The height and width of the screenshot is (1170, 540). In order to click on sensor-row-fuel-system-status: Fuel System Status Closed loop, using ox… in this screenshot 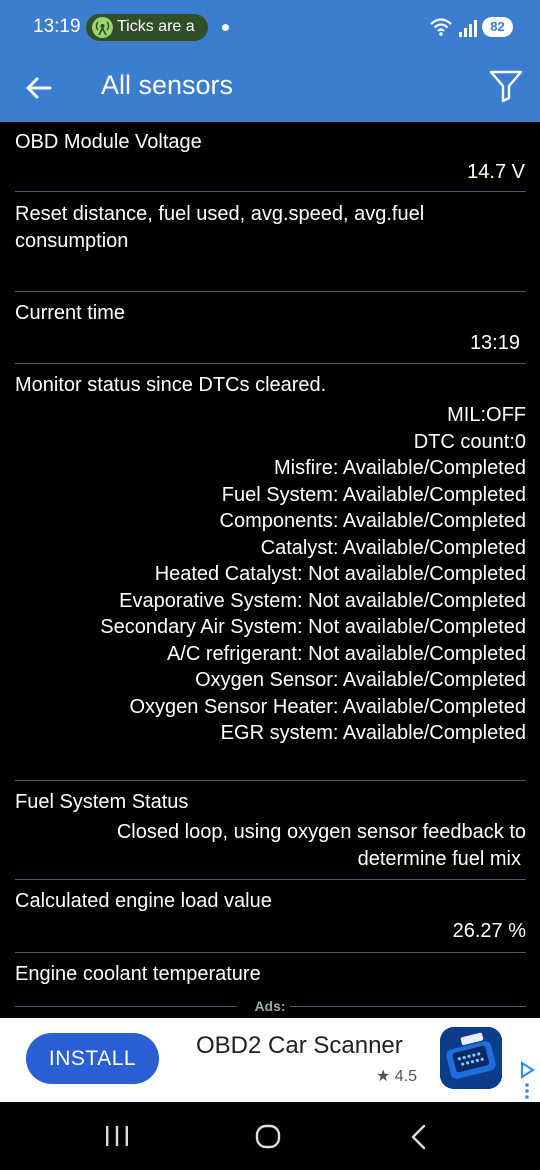, I will do `click(270, 830)`.